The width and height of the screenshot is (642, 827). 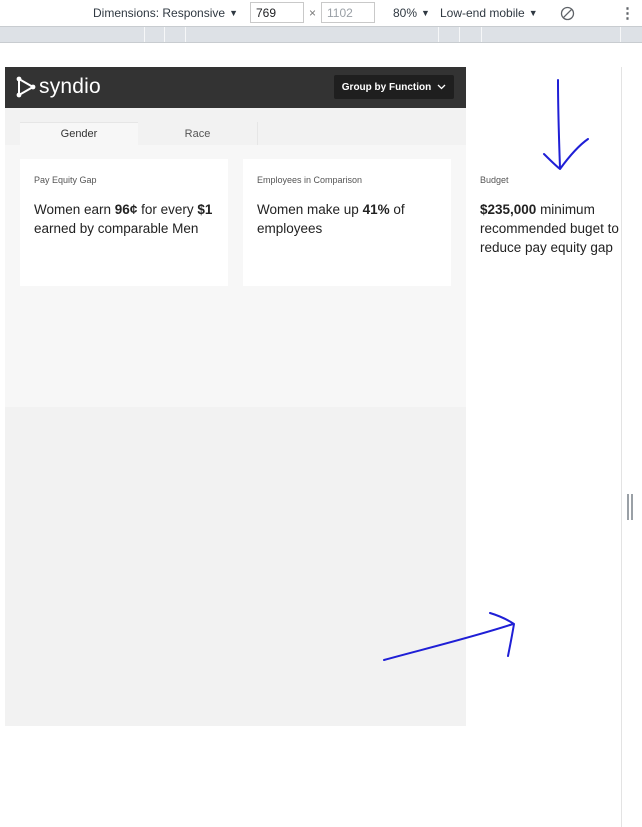 What do you see at coordinates (65, 180) in the screenshot?
I see `card-label: Pay Equity Gap` at bounding box center [65, 180].